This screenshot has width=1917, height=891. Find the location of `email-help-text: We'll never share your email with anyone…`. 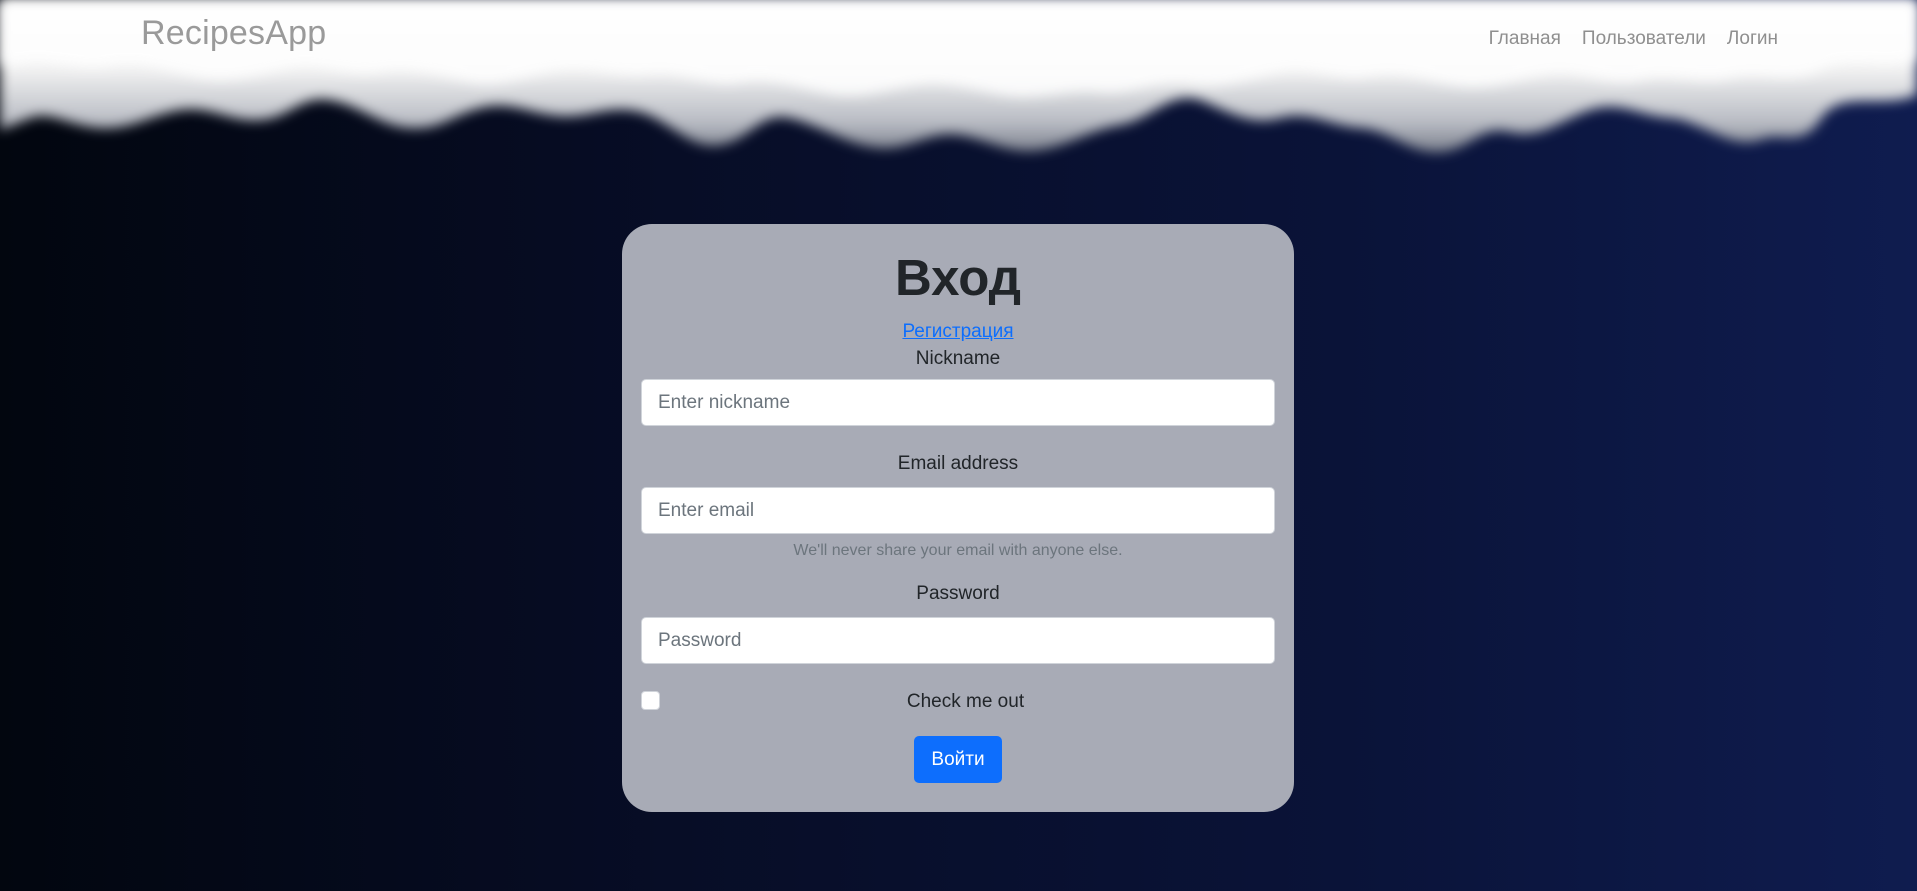

email-help-text: We'll never share your email with anyone… is located at coordinates (958, 550).